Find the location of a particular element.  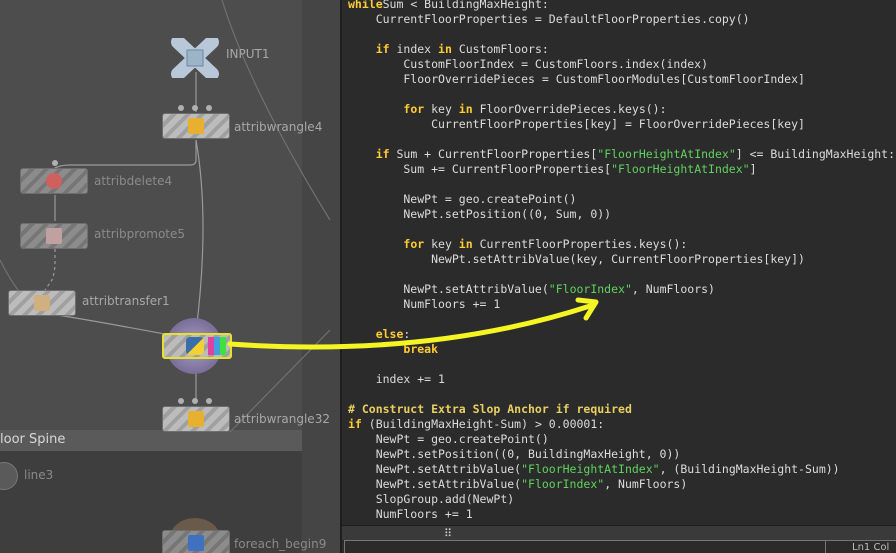

code-token: while is located at coordinates (365, 5).